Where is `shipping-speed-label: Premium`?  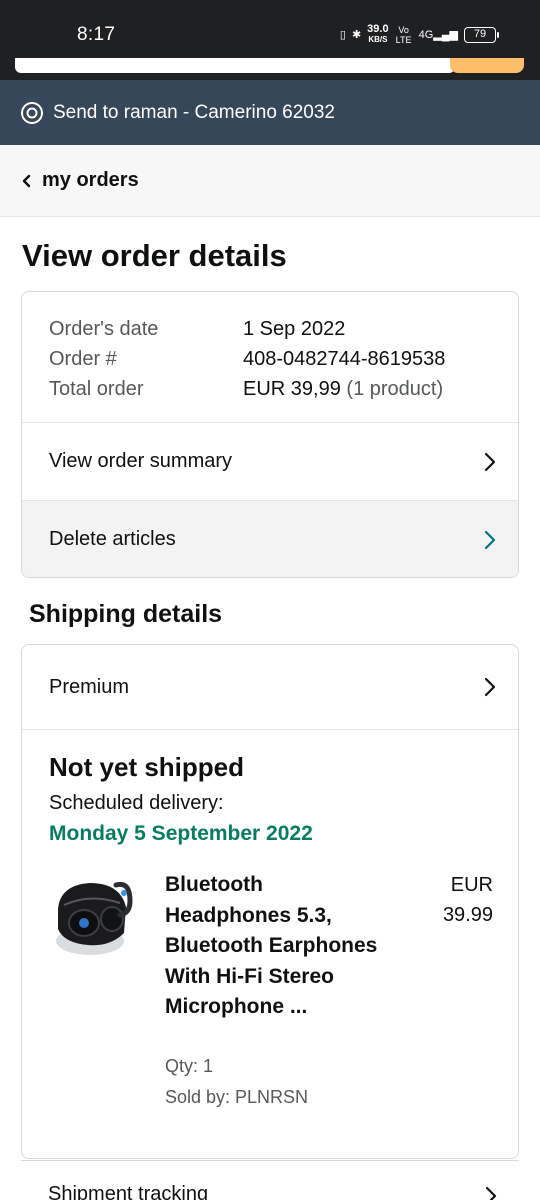
shipping-speed-label: Premium is located at coordinates (89, 686).